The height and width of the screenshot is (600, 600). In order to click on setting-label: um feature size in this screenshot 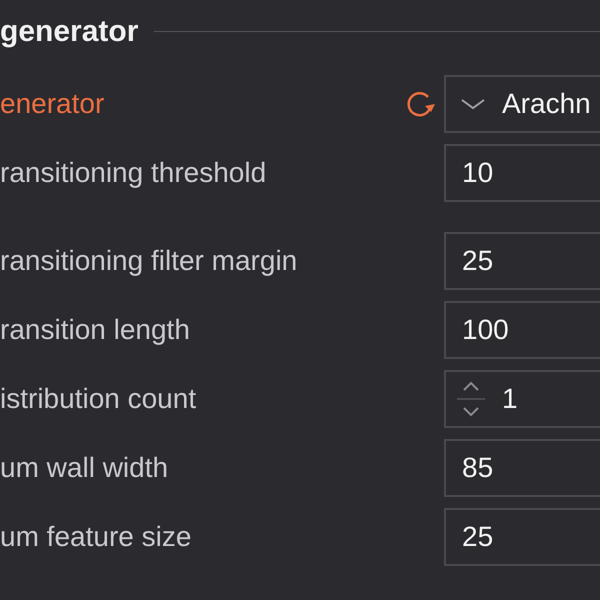, I will do `click(96, 537)`.